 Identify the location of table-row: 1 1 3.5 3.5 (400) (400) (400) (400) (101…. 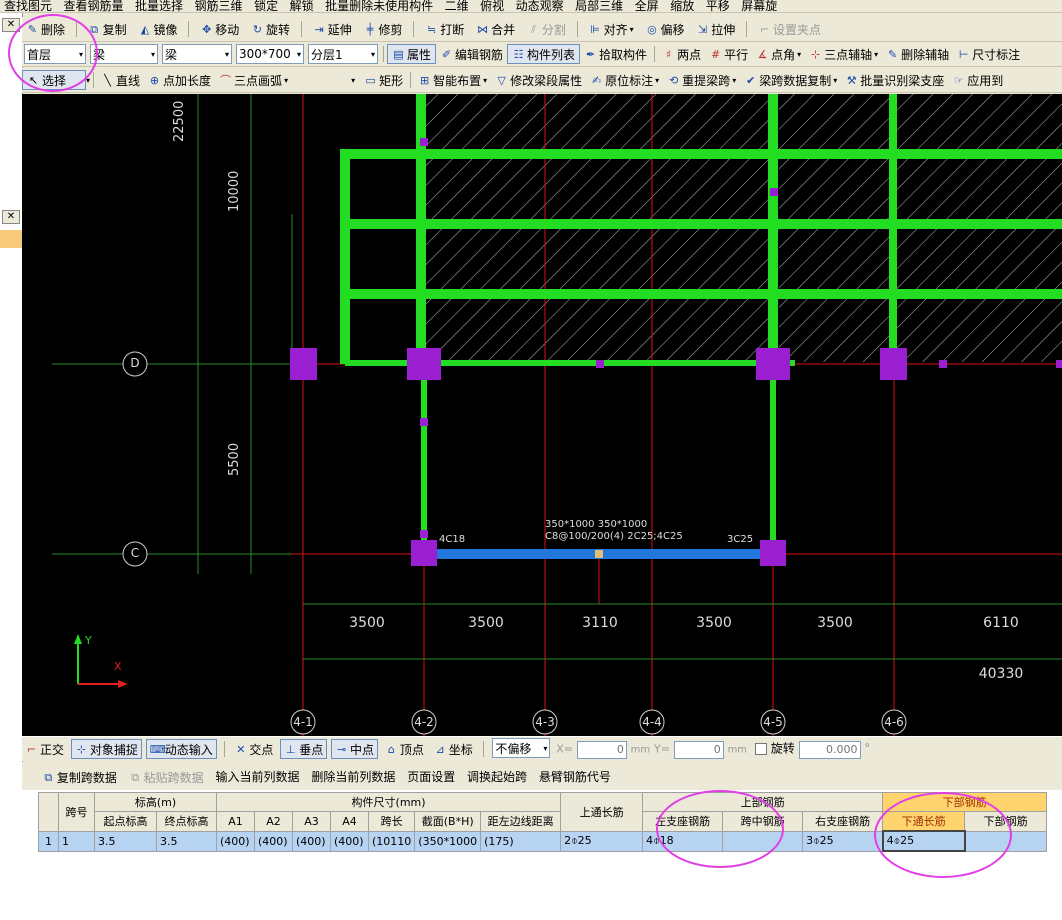
(543, 841).